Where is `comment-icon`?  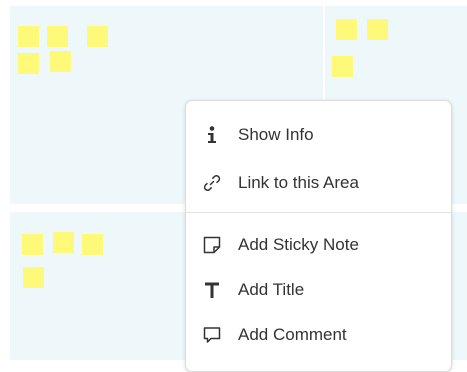
comment-icon is located at coordinates (212, 335).